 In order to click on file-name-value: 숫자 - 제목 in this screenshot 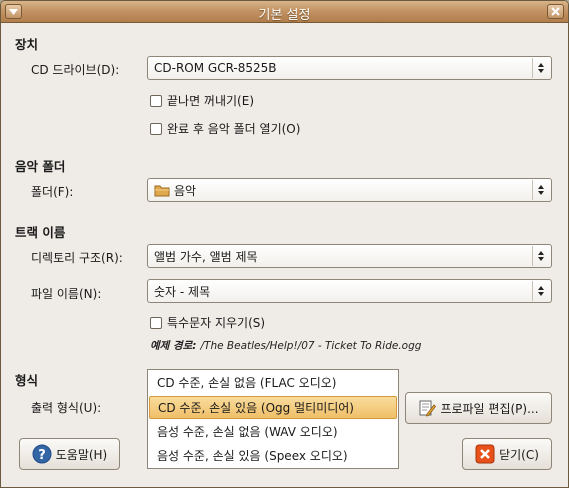, I will do `click(182, 291)`.